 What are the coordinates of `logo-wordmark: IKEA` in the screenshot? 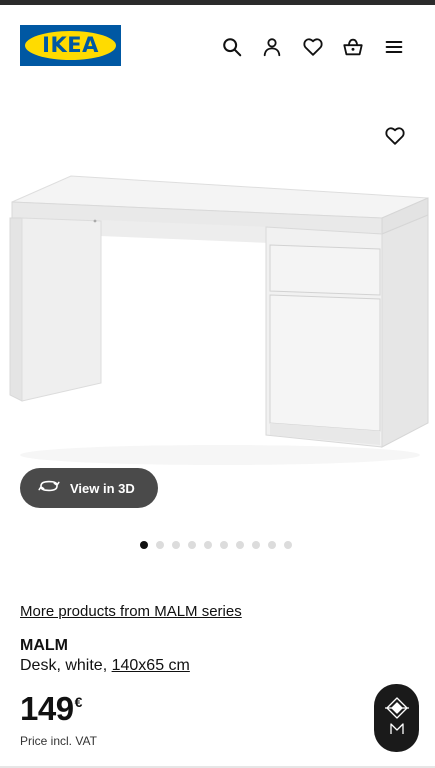 It's located at (70, 45).